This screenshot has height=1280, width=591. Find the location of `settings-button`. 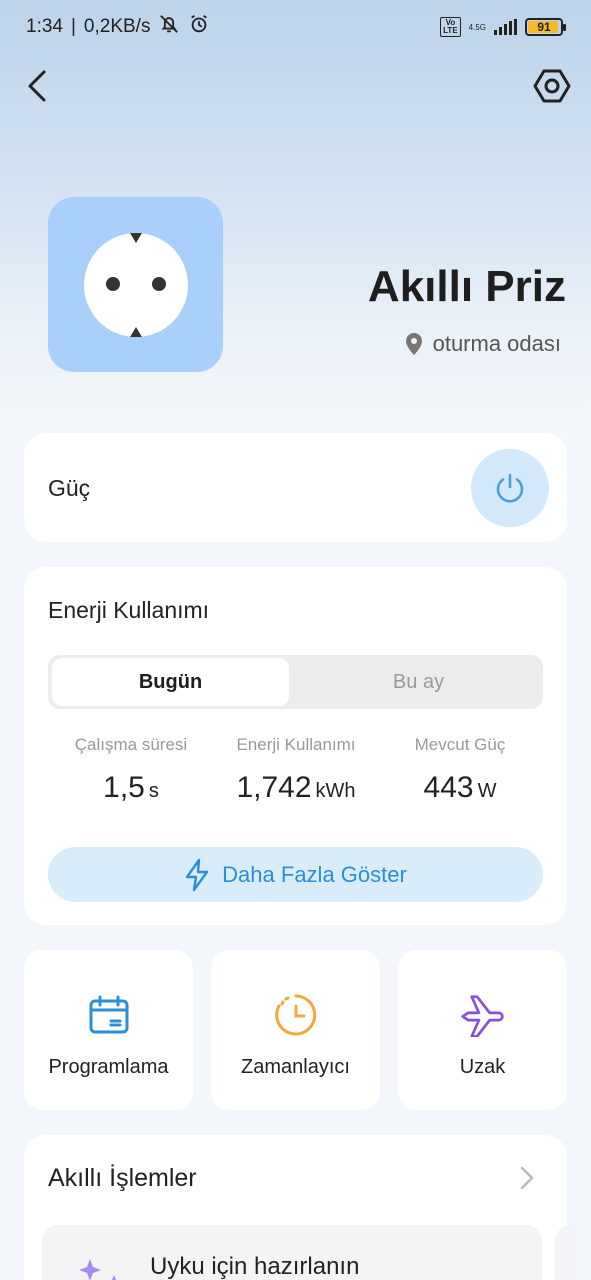

settings-button is located at coordinates (552, 86).